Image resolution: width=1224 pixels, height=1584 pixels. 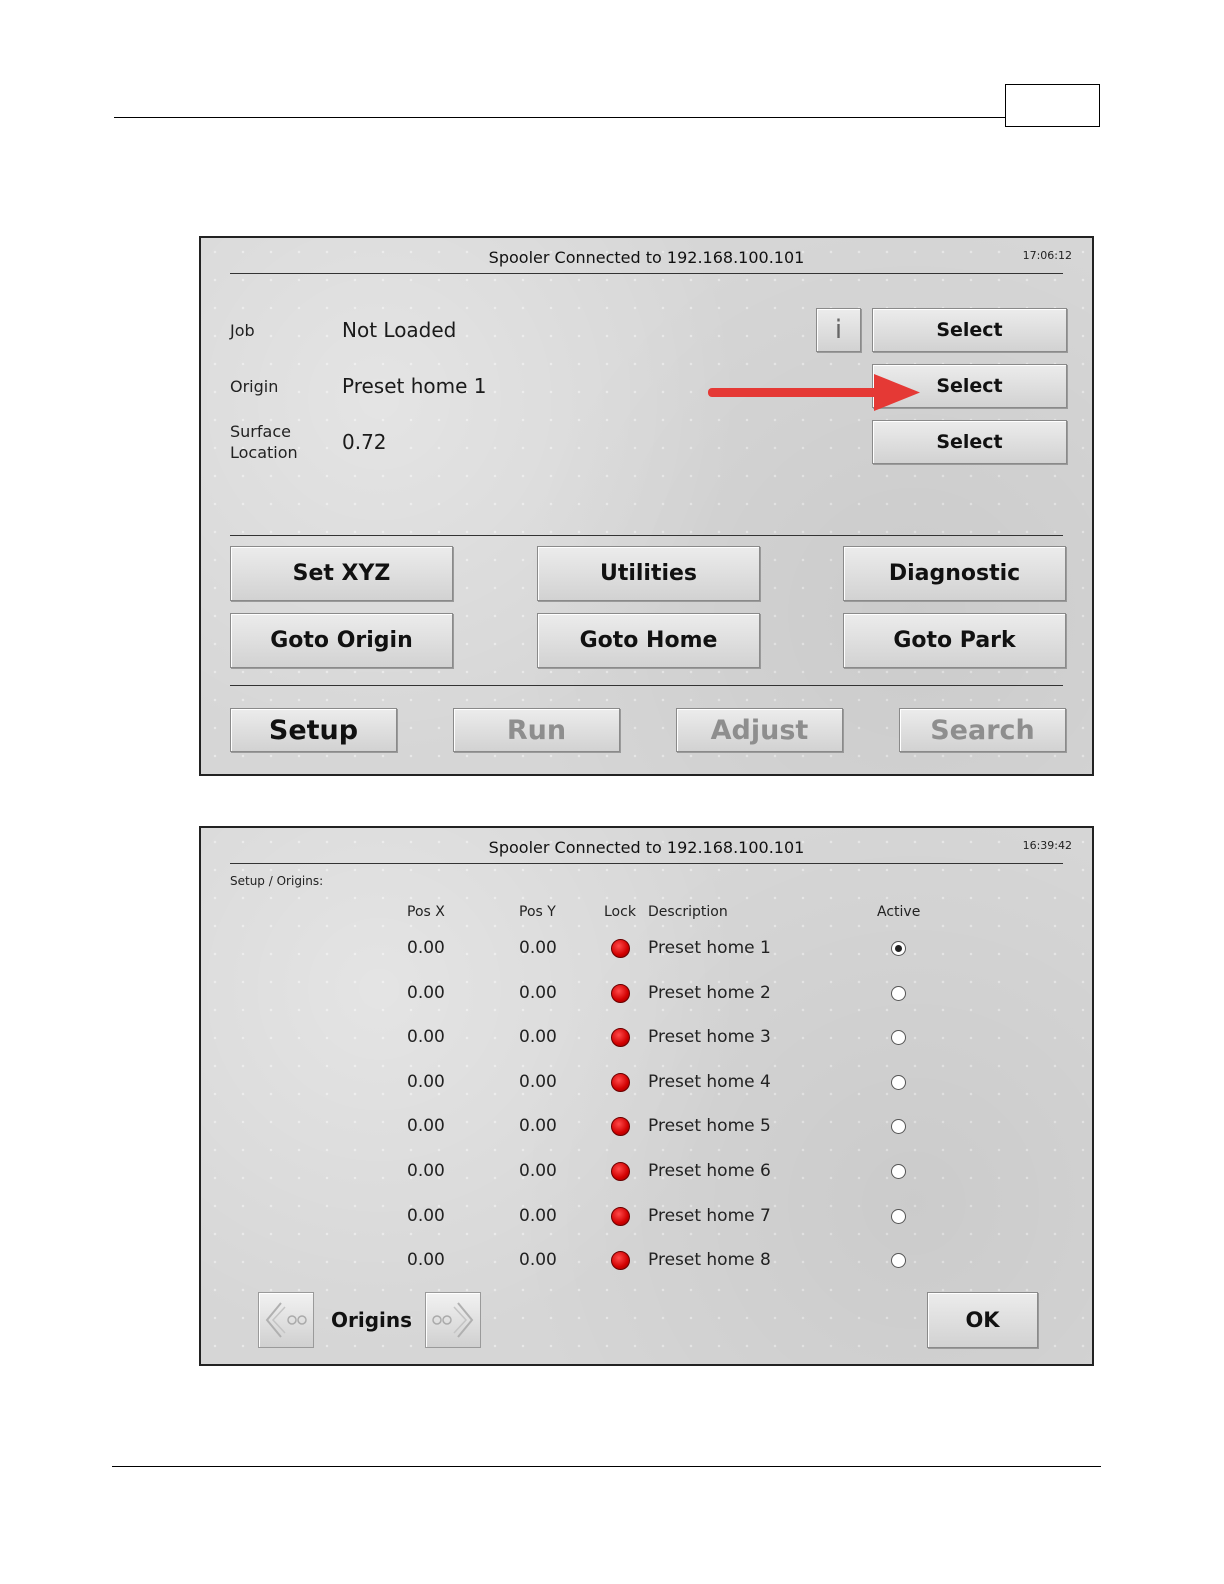 What do you see at coordinates (648, 573) in the screenshot?
I see `utilities-button: Utilities` at bounding box center [648, 573].